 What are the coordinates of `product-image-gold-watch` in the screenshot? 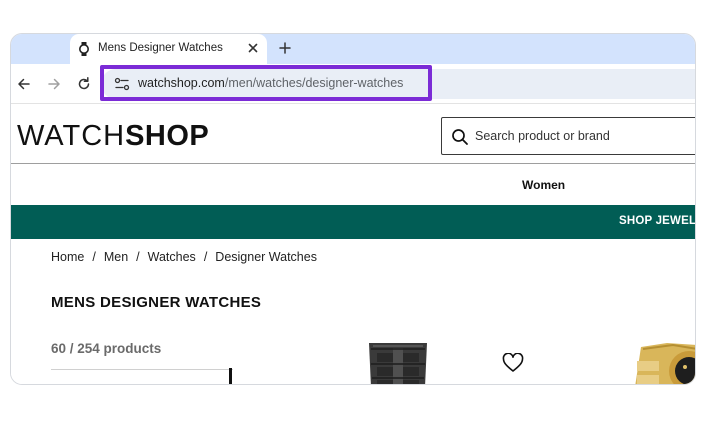 It's located at (664, 361).